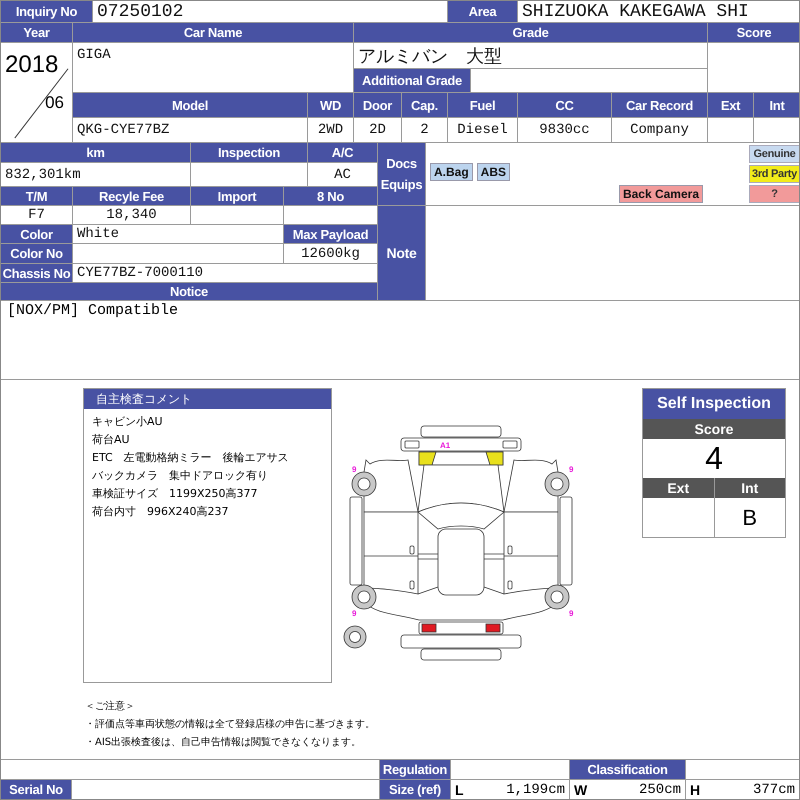 The height and width of the screenshot is (800, 800). I want to click on field-label: Int, so click(776, 105).